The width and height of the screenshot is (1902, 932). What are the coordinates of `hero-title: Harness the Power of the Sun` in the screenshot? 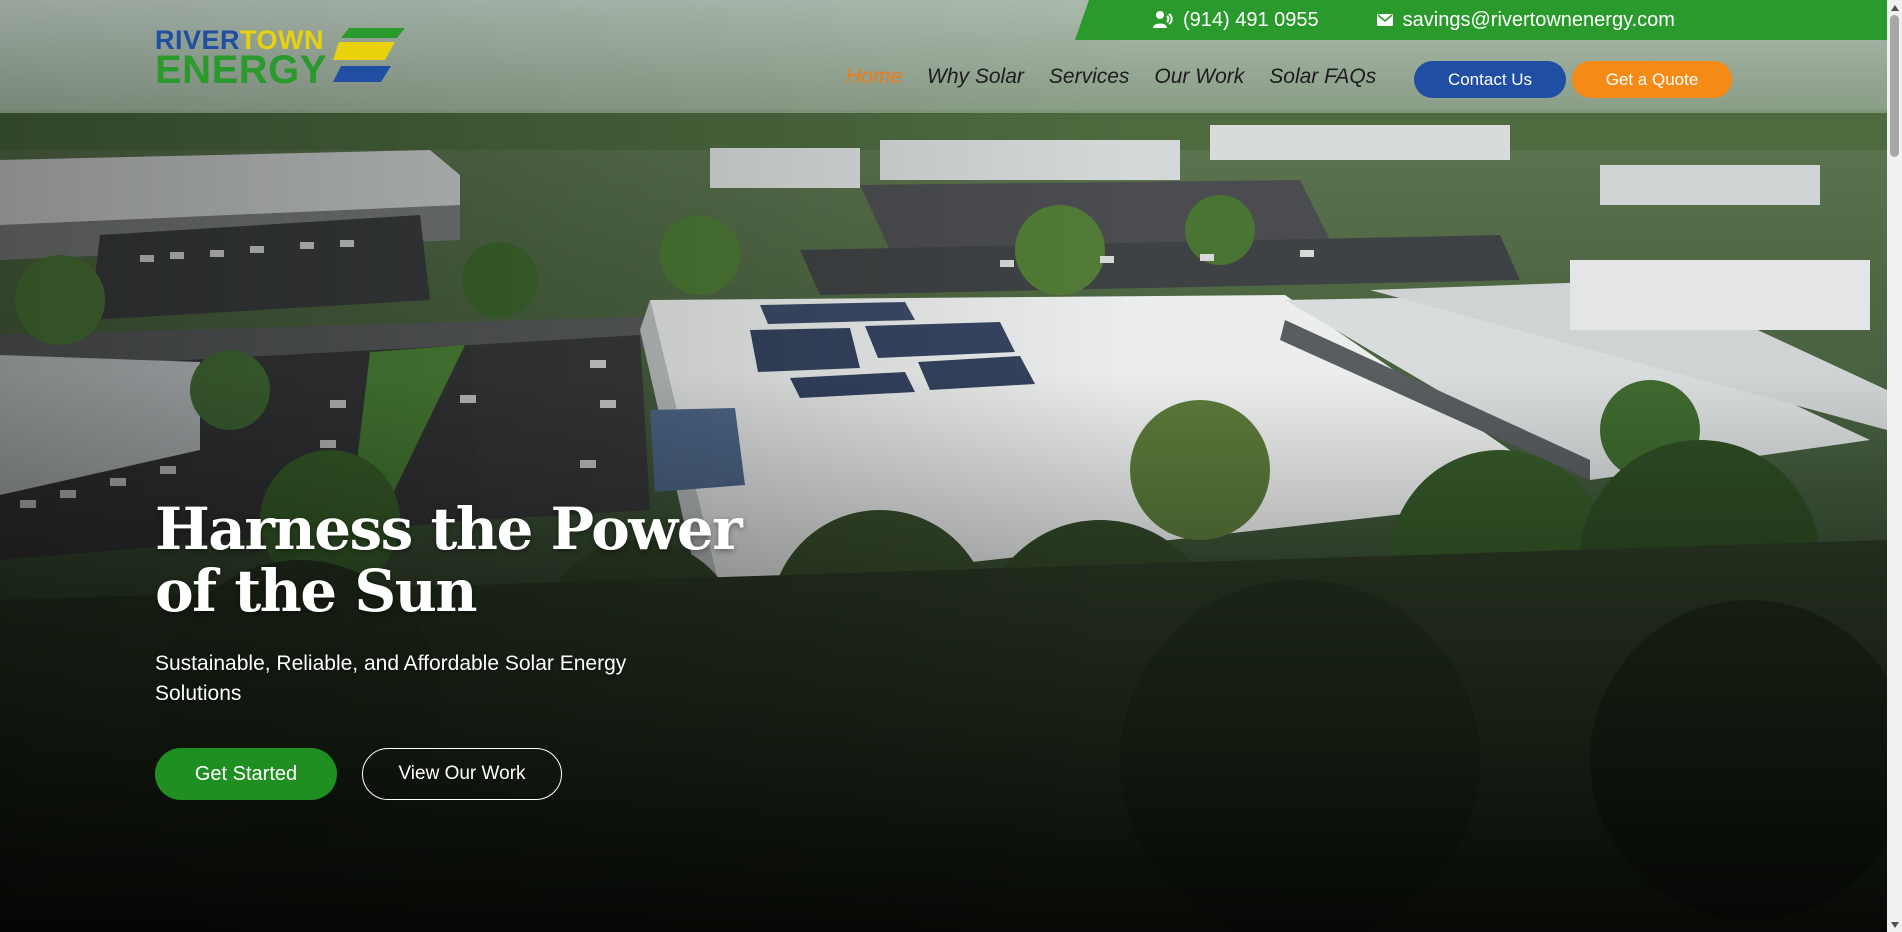 It's located at (465, 560).